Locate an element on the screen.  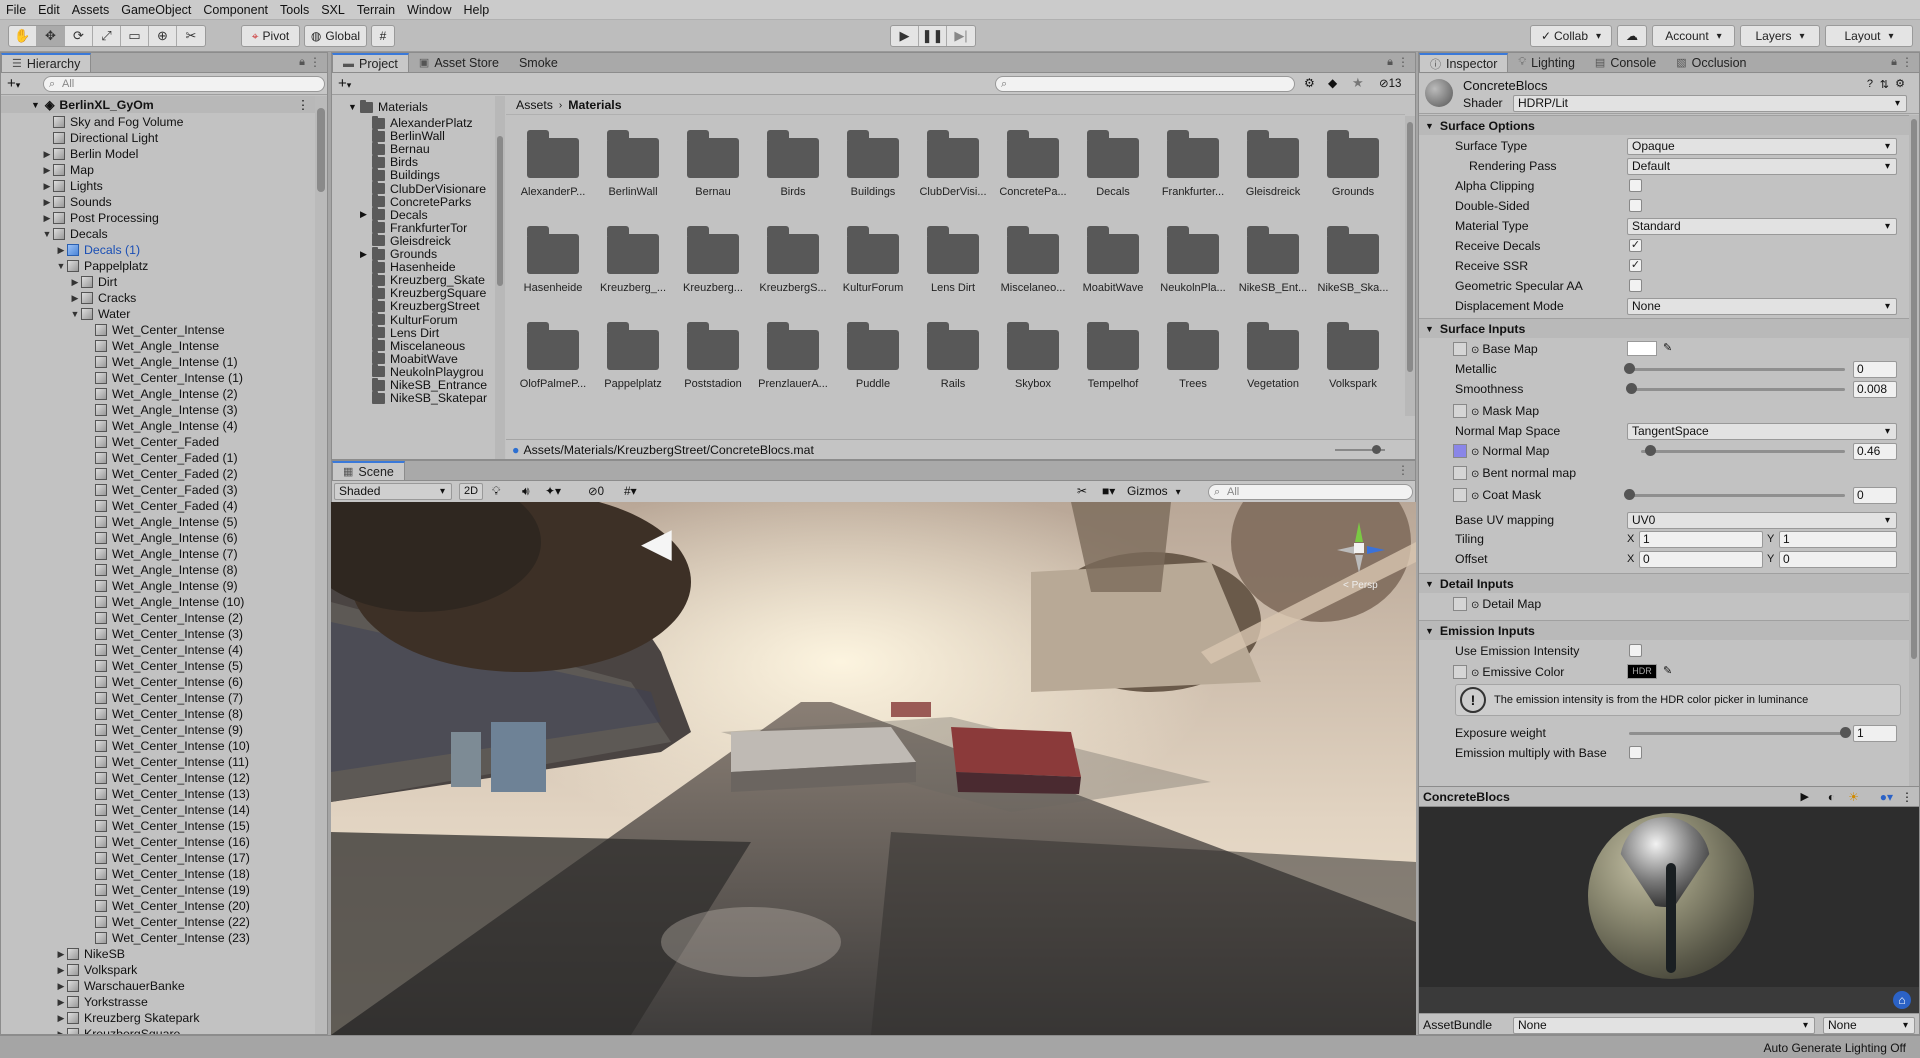
hierarchy-item: ▶ Kreuzberg Skatepark is located at coordinates (158, 1018).